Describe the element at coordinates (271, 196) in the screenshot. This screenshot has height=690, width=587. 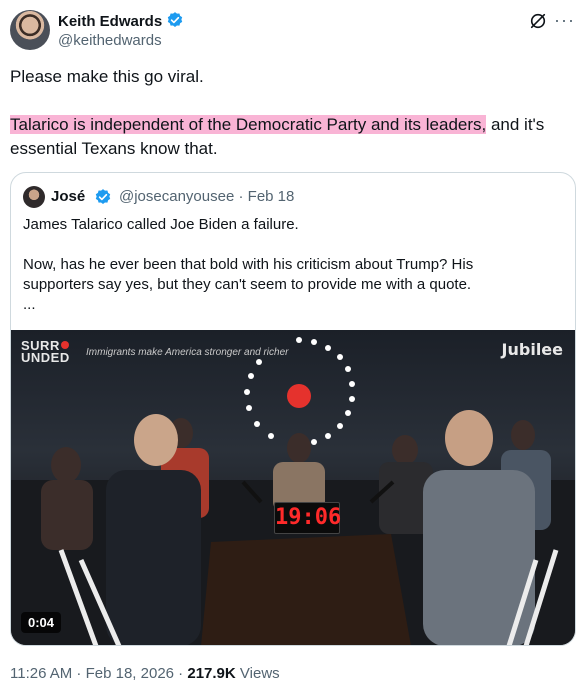
I see `quoted-tweet-date: Feb 18` at that location.